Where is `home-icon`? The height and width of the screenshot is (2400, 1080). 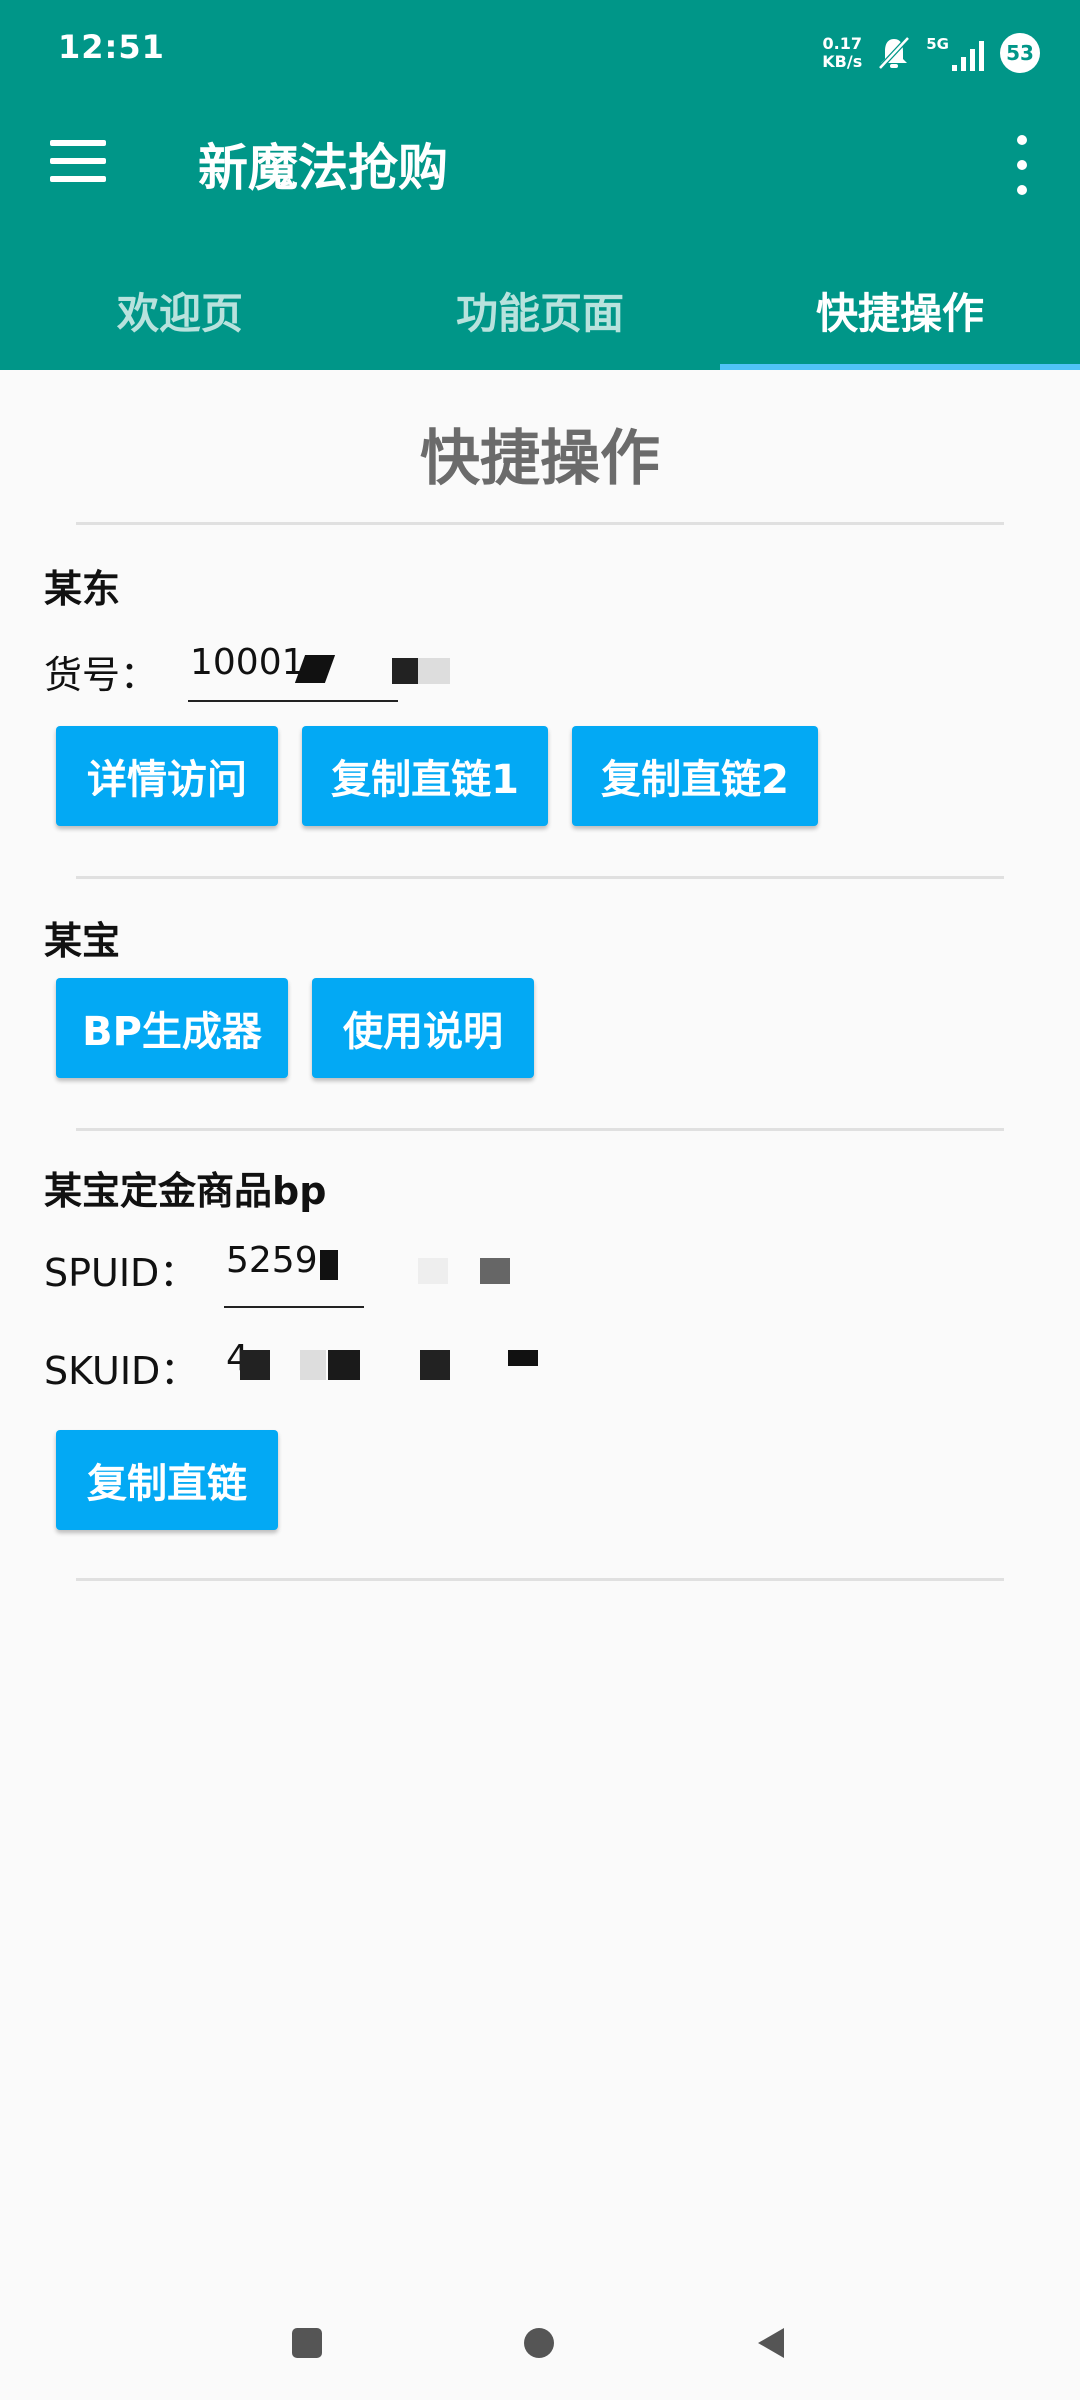 home-icon is located at coordinates (539, 2343).